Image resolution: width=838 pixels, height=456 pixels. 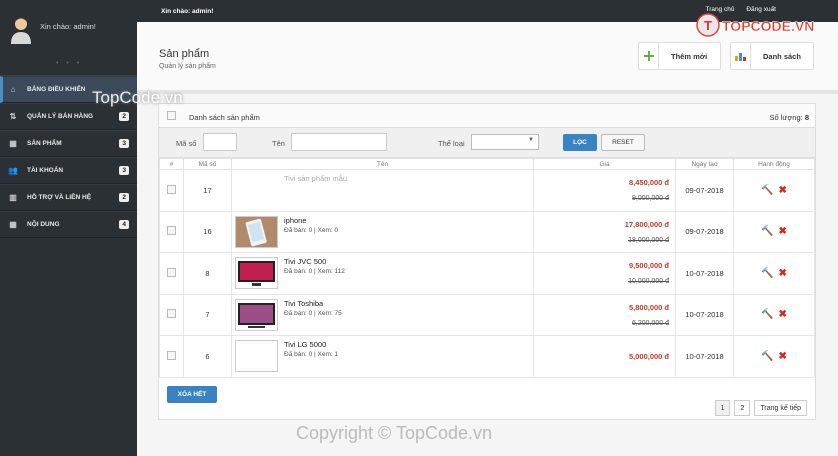 What do you see at coordinates (648, 266) in the screenshot?
I see `current-price: 9,500,000 đ` at bounding box center [648, 266].